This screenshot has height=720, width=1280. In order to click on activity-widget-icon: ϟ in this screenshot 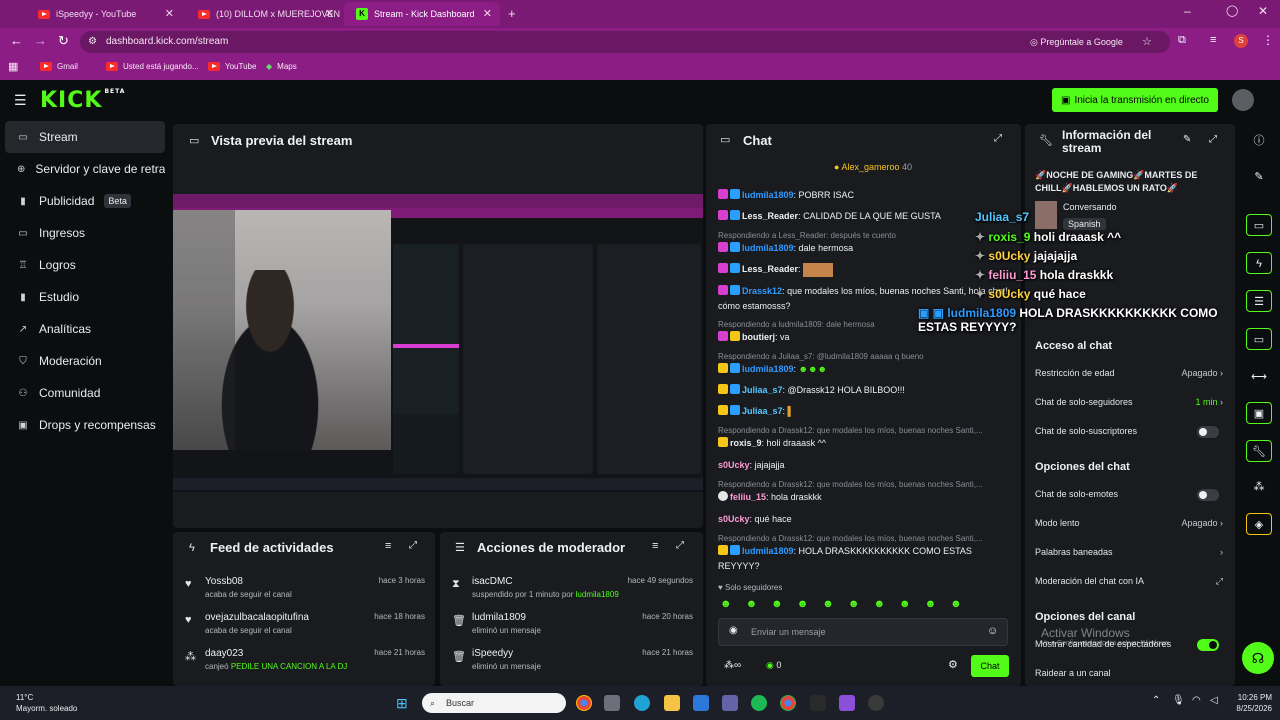, I will do `click(1259, 263)`.